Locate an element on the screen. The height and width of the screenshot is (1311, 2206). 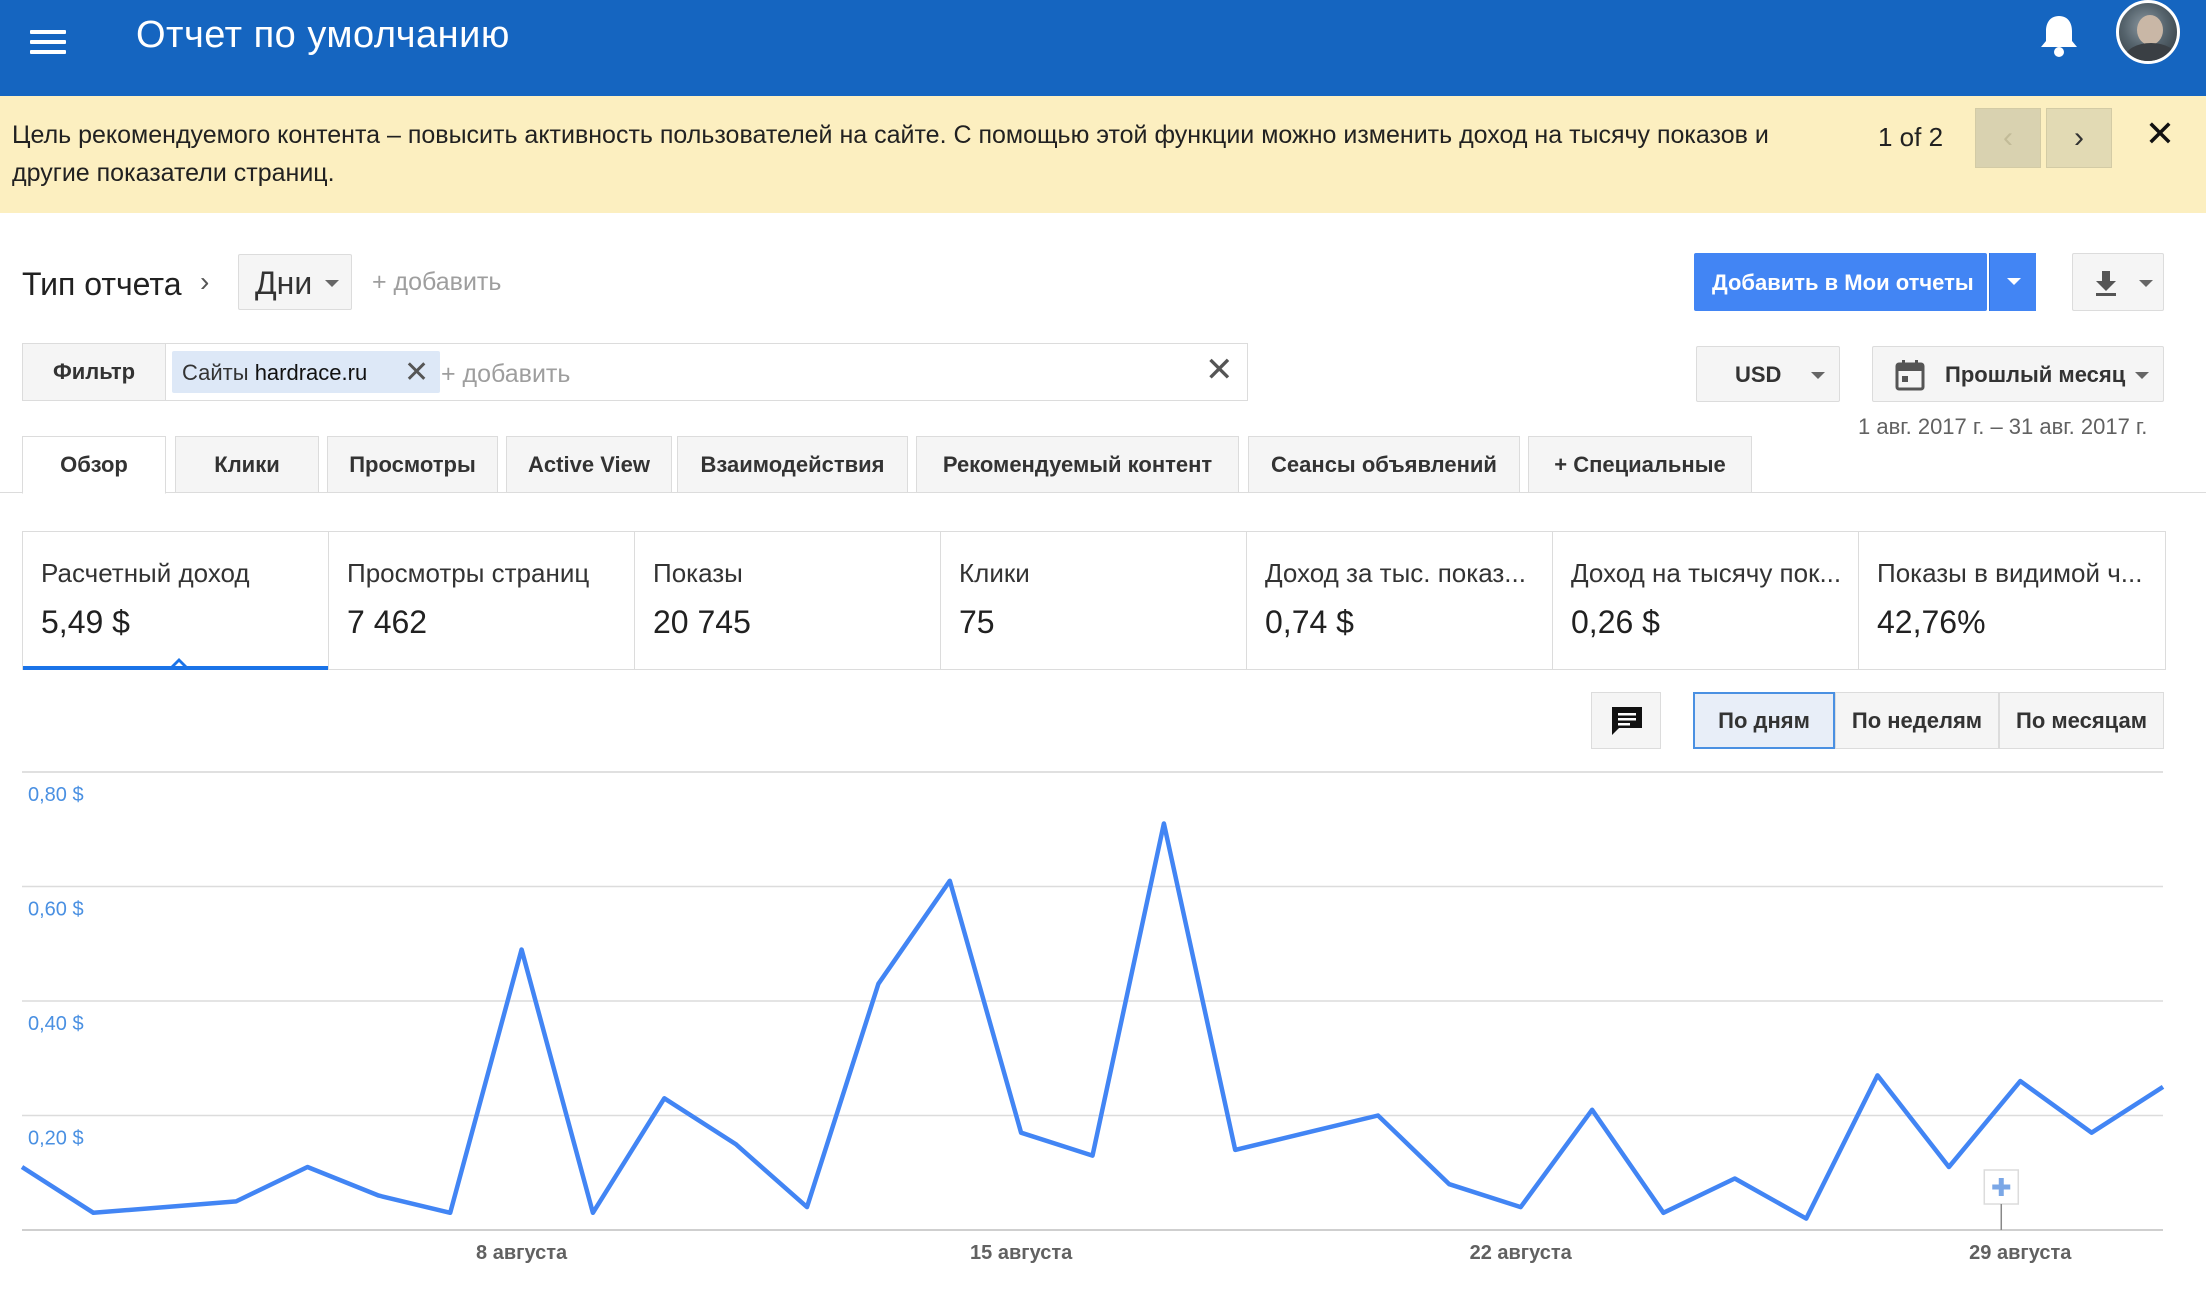
metric-value: 0,74 $ is located at coordinates (1309, 622).